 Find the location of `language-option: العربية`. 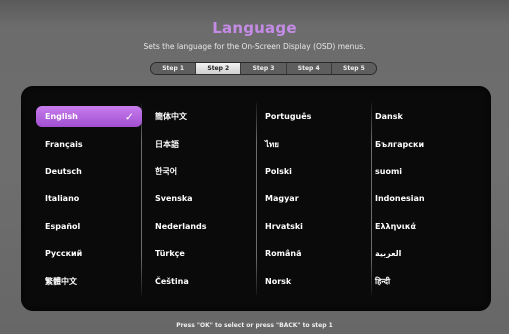

language-option: العربية is located at coordinates (419, 253).